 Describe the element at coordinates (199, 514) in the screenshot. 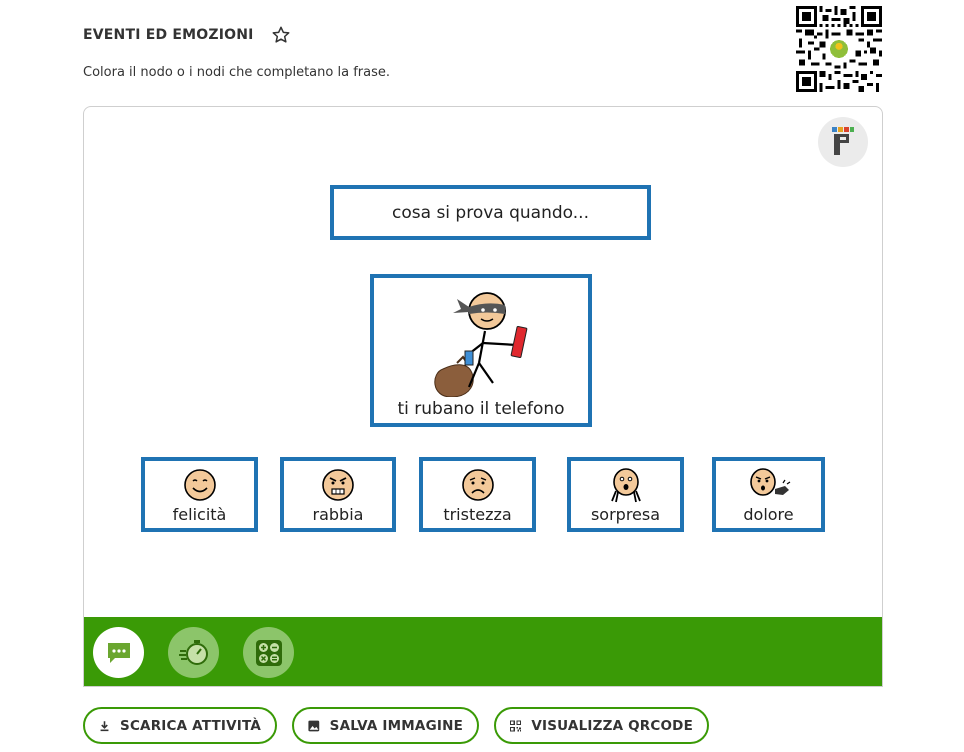

I see `emotion-label: felicità` at that location.